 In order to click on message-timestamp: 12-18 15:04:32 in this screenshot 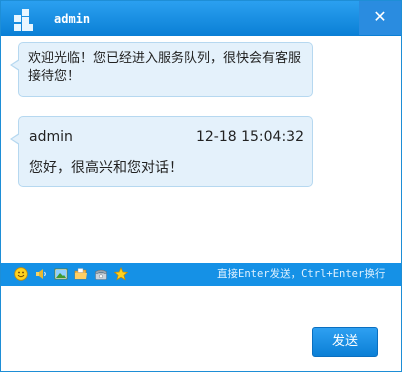, I will do `click(249, 137)`.